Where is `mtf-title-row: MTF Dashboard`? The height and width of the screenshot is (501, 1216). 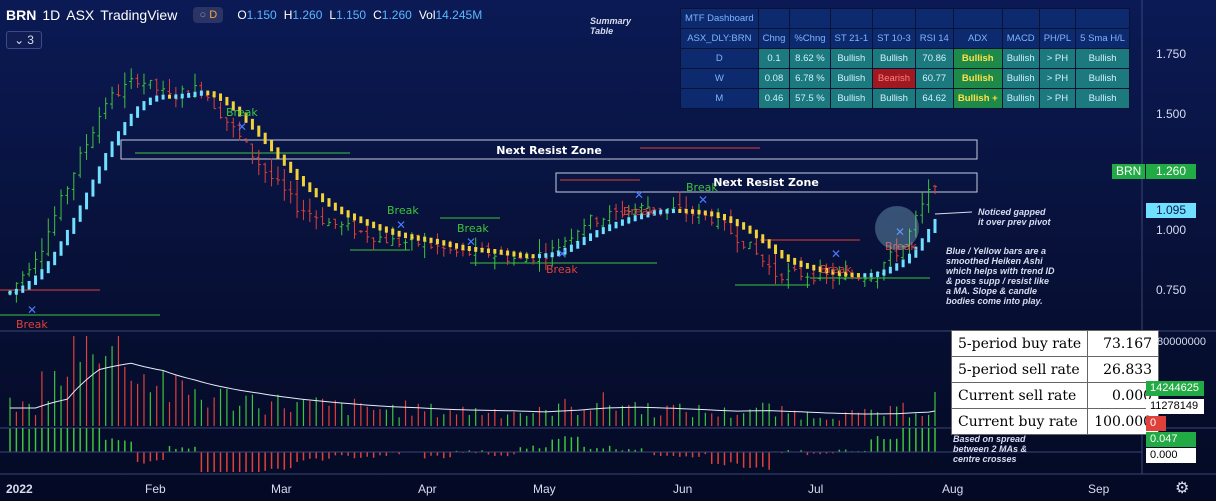 mtf-title-row: MTF Dashboard is located at coordinates (905, 18).